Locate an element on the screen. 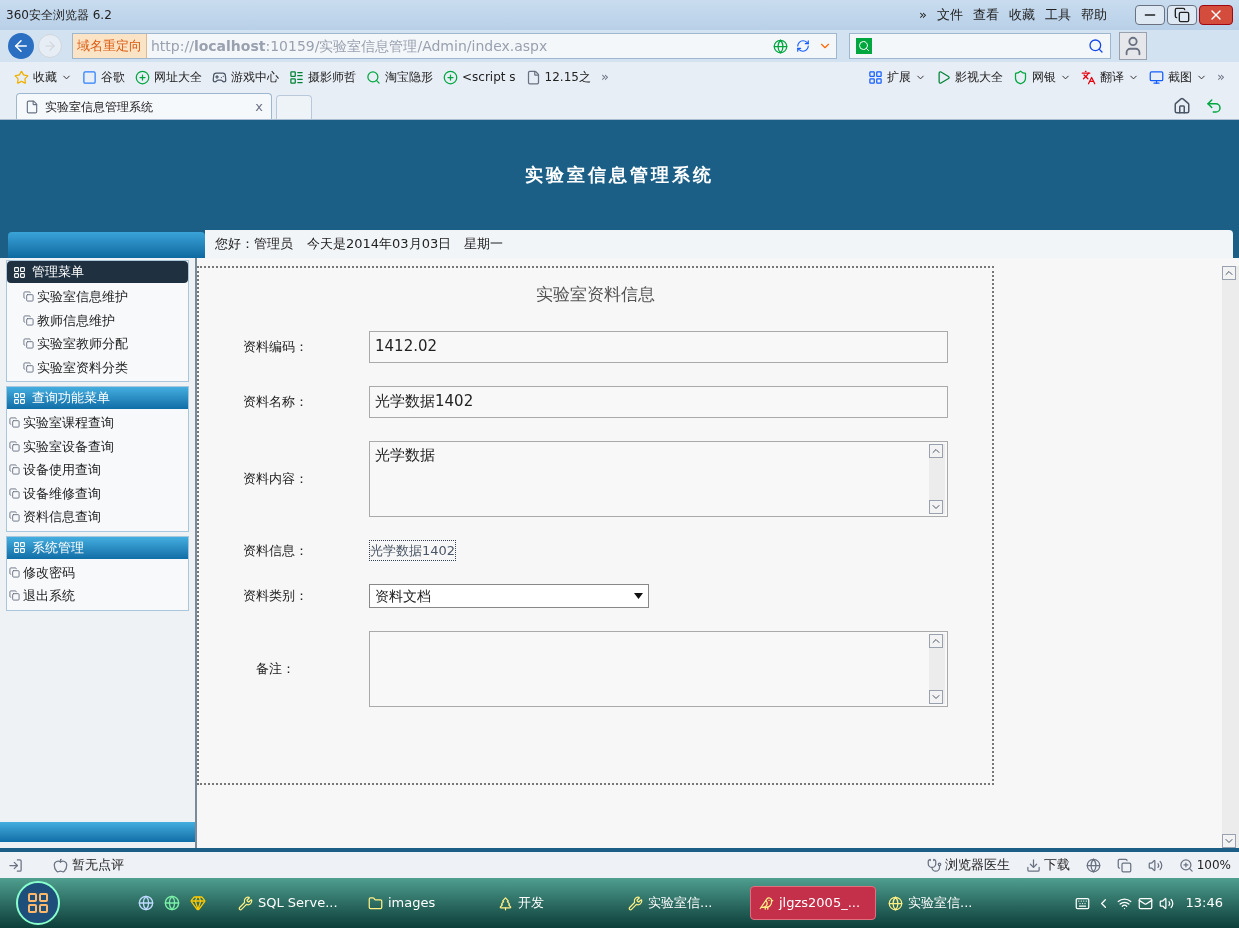 The width and height of the screenshot is (1239, 928). menu-item: 设备使用查询 is located at coordinates (97, 470).